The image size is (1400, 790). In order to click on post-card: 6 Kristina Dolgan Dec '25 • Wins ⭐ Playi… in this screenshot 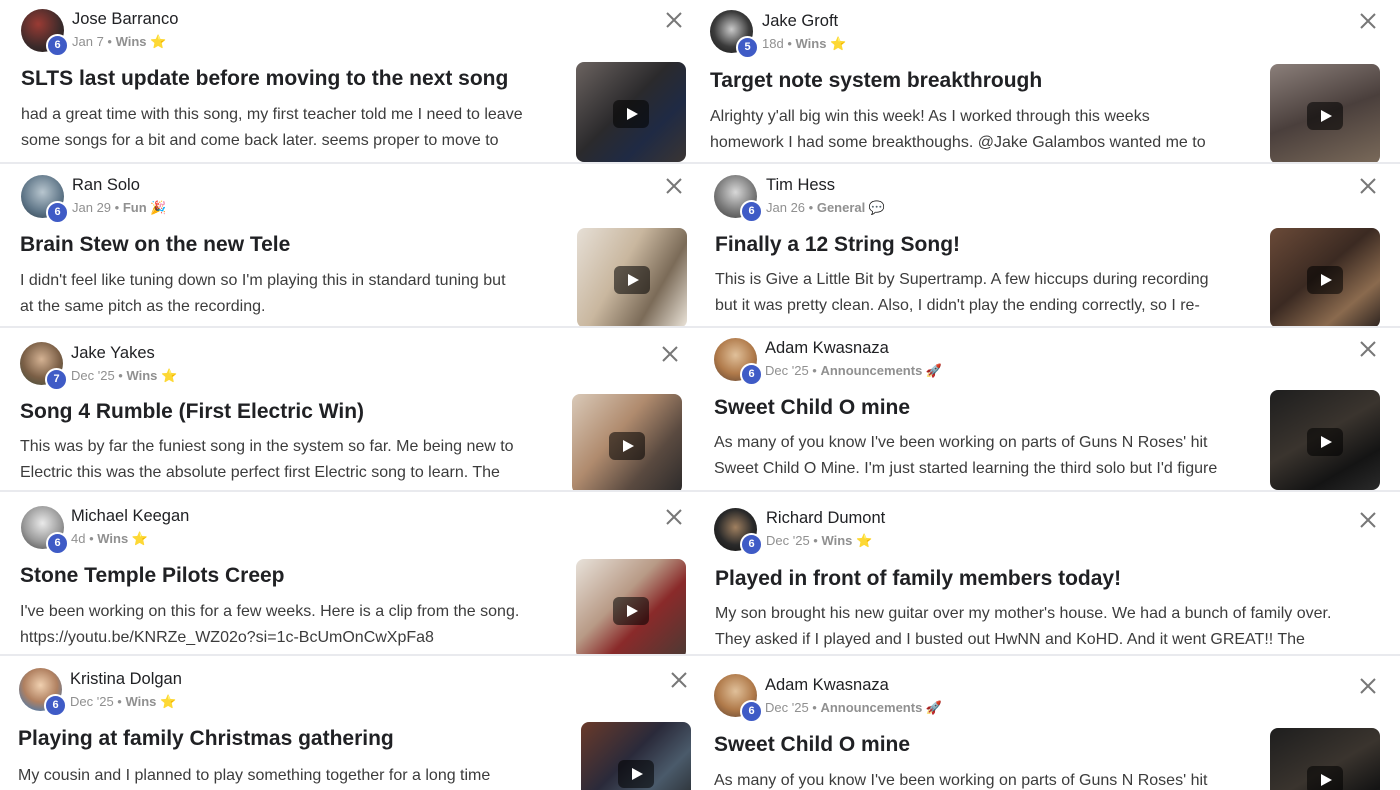, I will do `click(347, 723)`.